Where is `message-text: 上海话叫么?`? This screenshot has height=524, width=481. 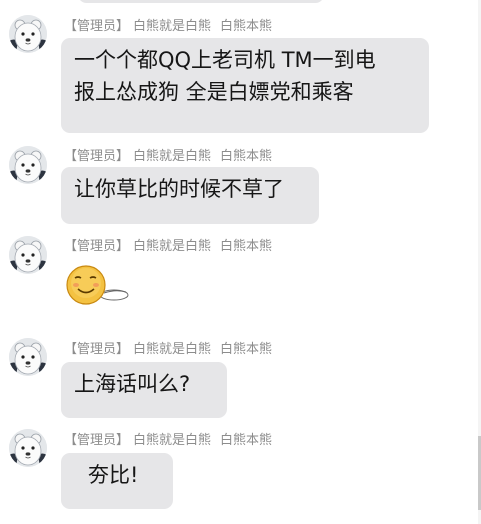 message-text: 上海话叫么? is located at coordinates (132, 384).